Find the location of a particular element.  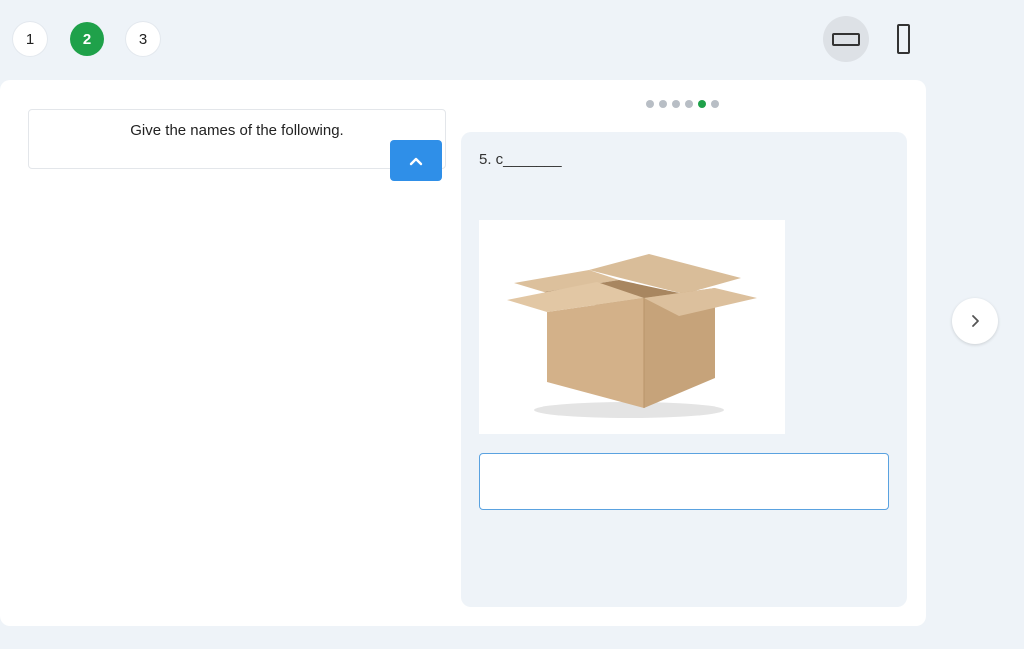

chevron-up-icon is located at coordinates (416, 161).